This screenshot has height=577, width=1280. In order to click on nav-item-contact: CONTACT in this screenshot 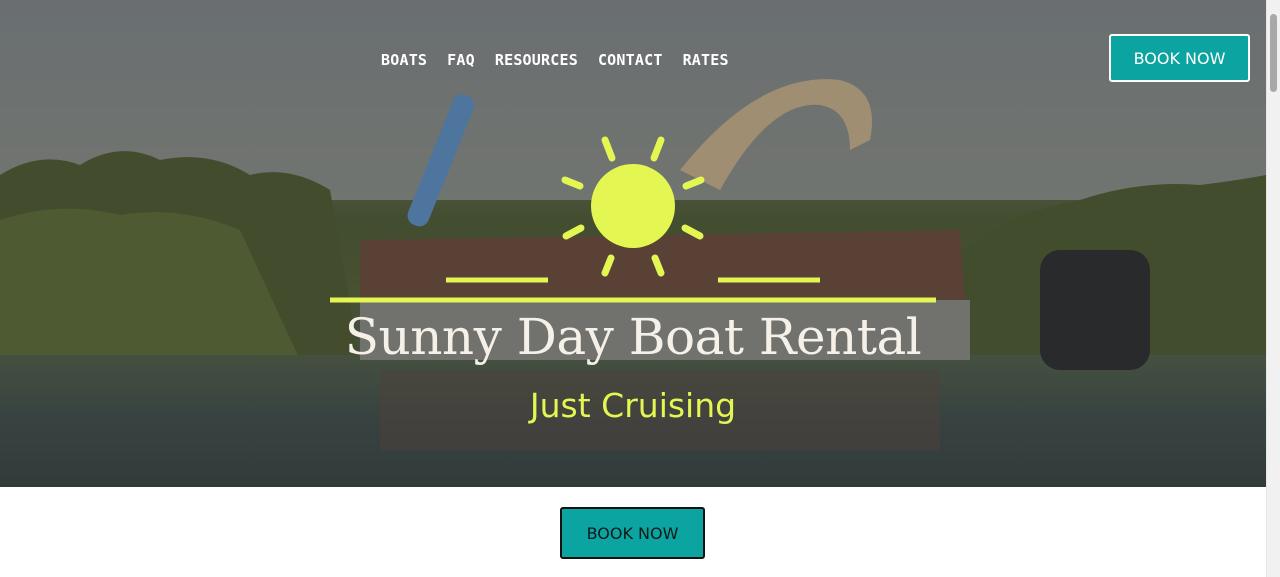, I will do `click(630, 60)`.